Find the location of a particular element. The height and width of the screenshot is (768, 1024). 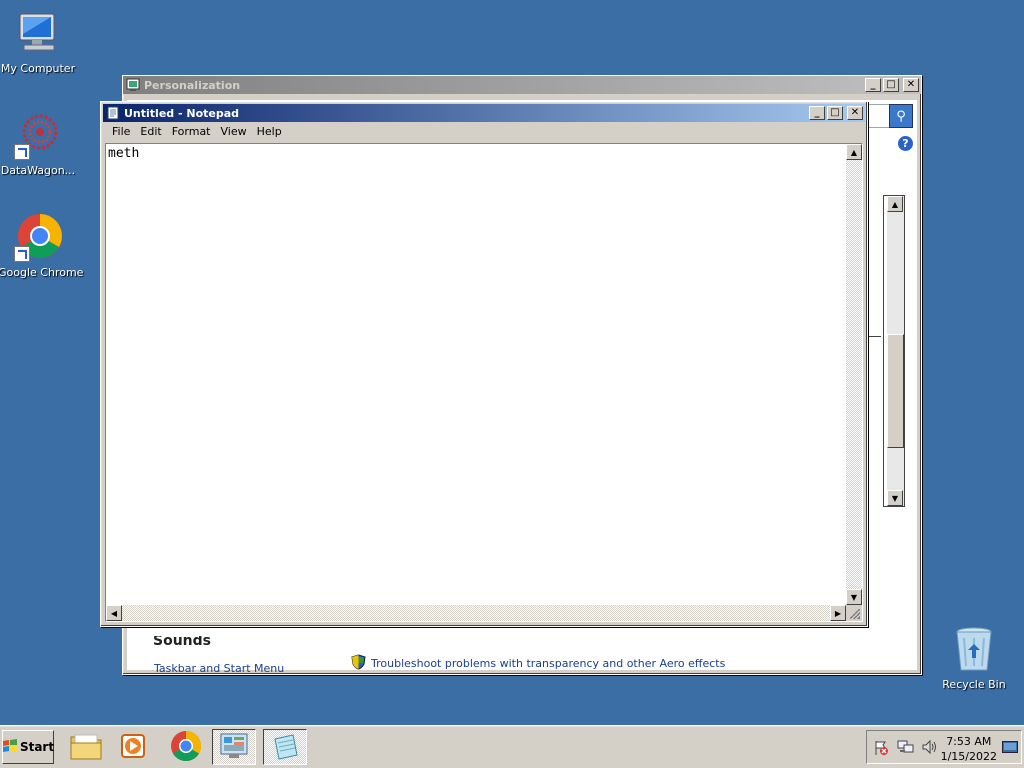

desktop-icon-recycle-bin: Recycle Bin is located at coordinates (974, 658).